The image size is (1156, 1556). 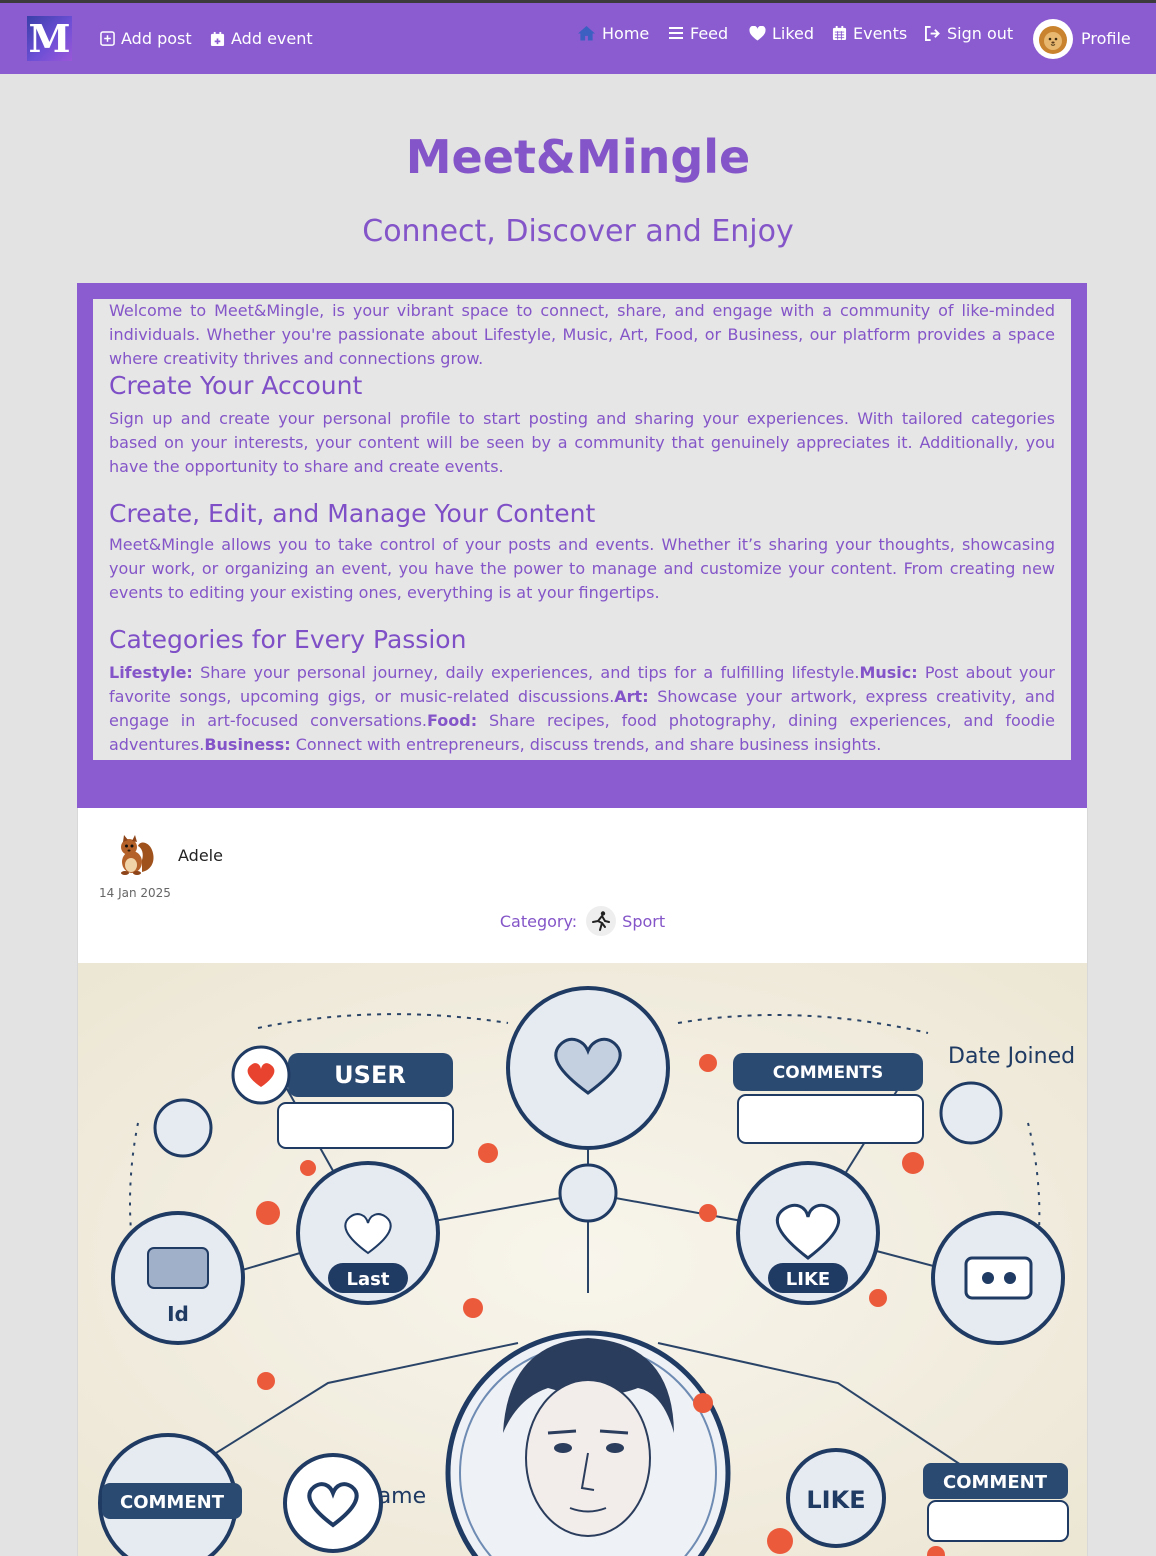 I want to click on nav-events-label: Events, so click(x=880, y=33).